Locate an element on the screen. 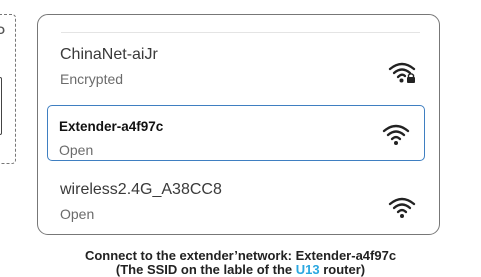 This screenshot has width=481, height=277. network-ssid: Extender-a4f97c is located at coordinates (111, 126).